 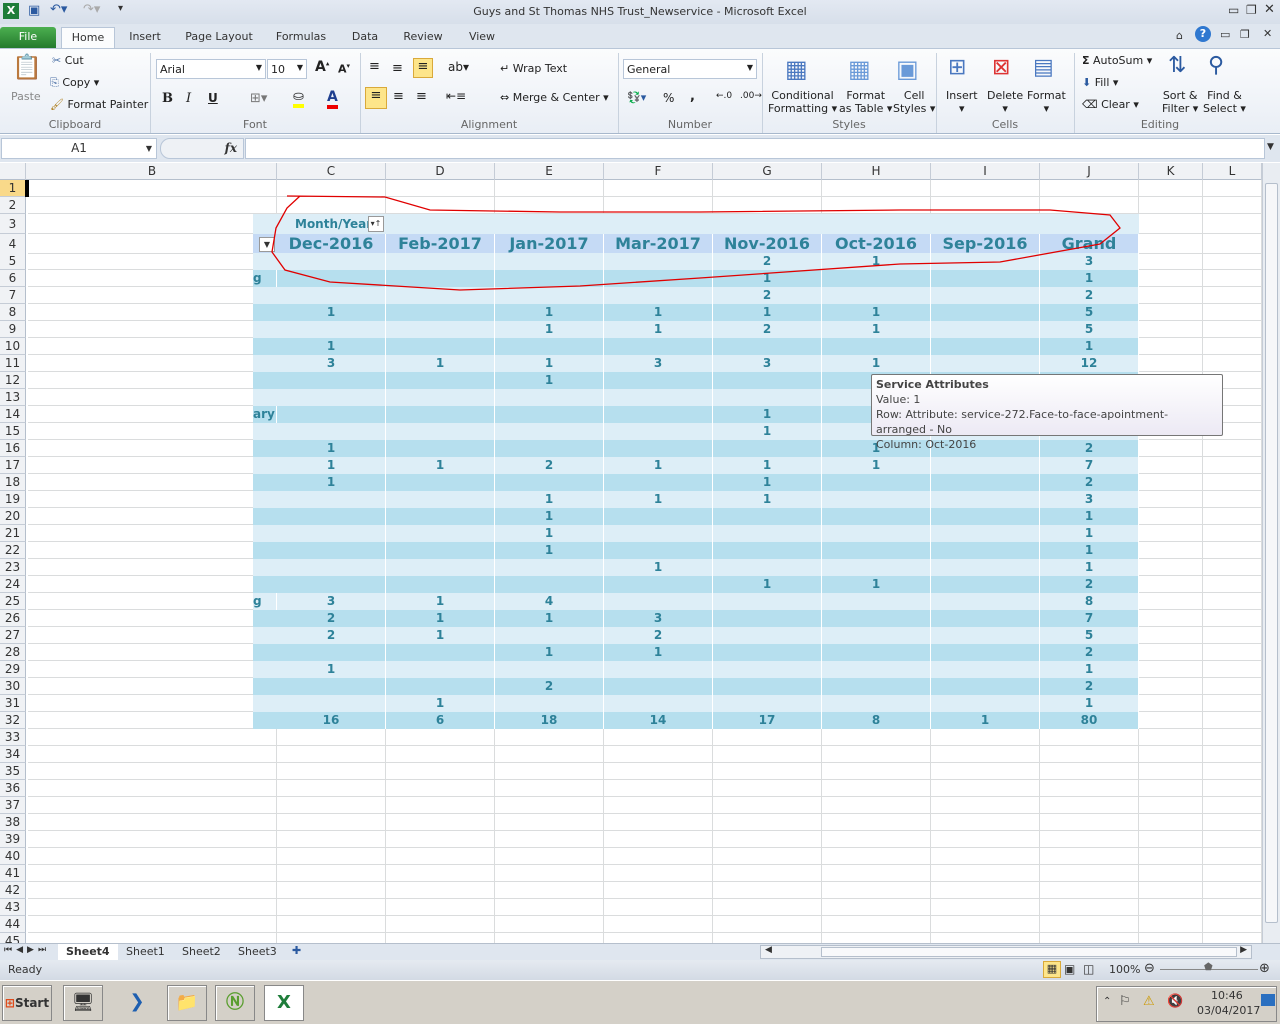 What do you see at coordinates (755, 148) in the screenshot?
I see `formula-input` at bounding box center [755, 148].